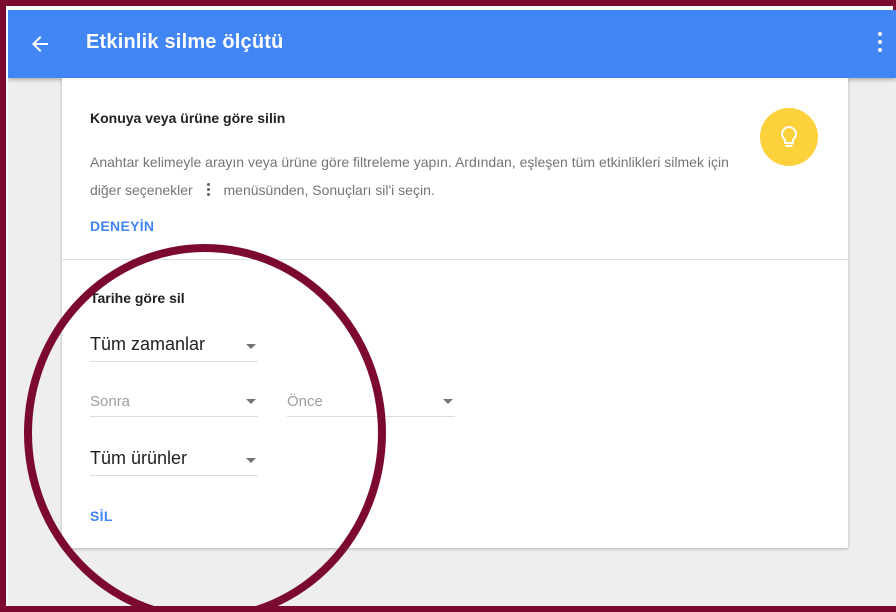  What do you see at coordinates (110, 401) in the screenshot?
I see `after-date-placeholder: Sonra` at bounding box center [110, 401].